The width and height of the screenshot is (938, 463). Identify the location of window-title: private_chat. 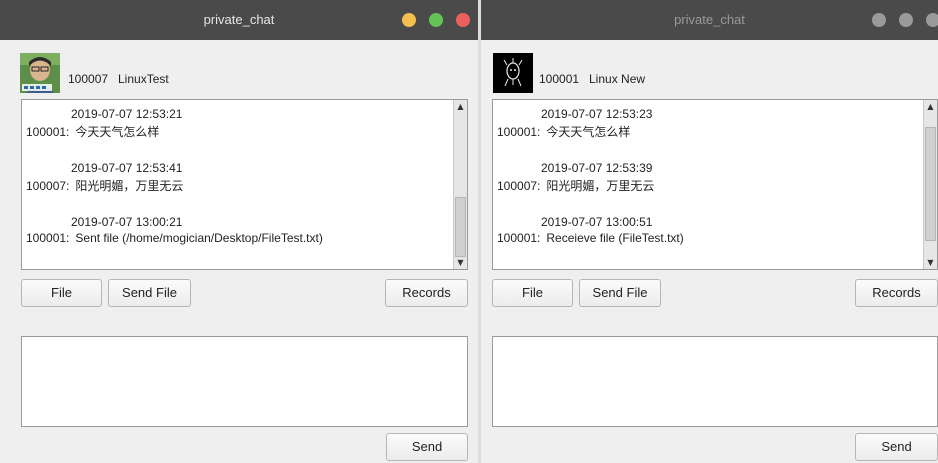
(709, 19).